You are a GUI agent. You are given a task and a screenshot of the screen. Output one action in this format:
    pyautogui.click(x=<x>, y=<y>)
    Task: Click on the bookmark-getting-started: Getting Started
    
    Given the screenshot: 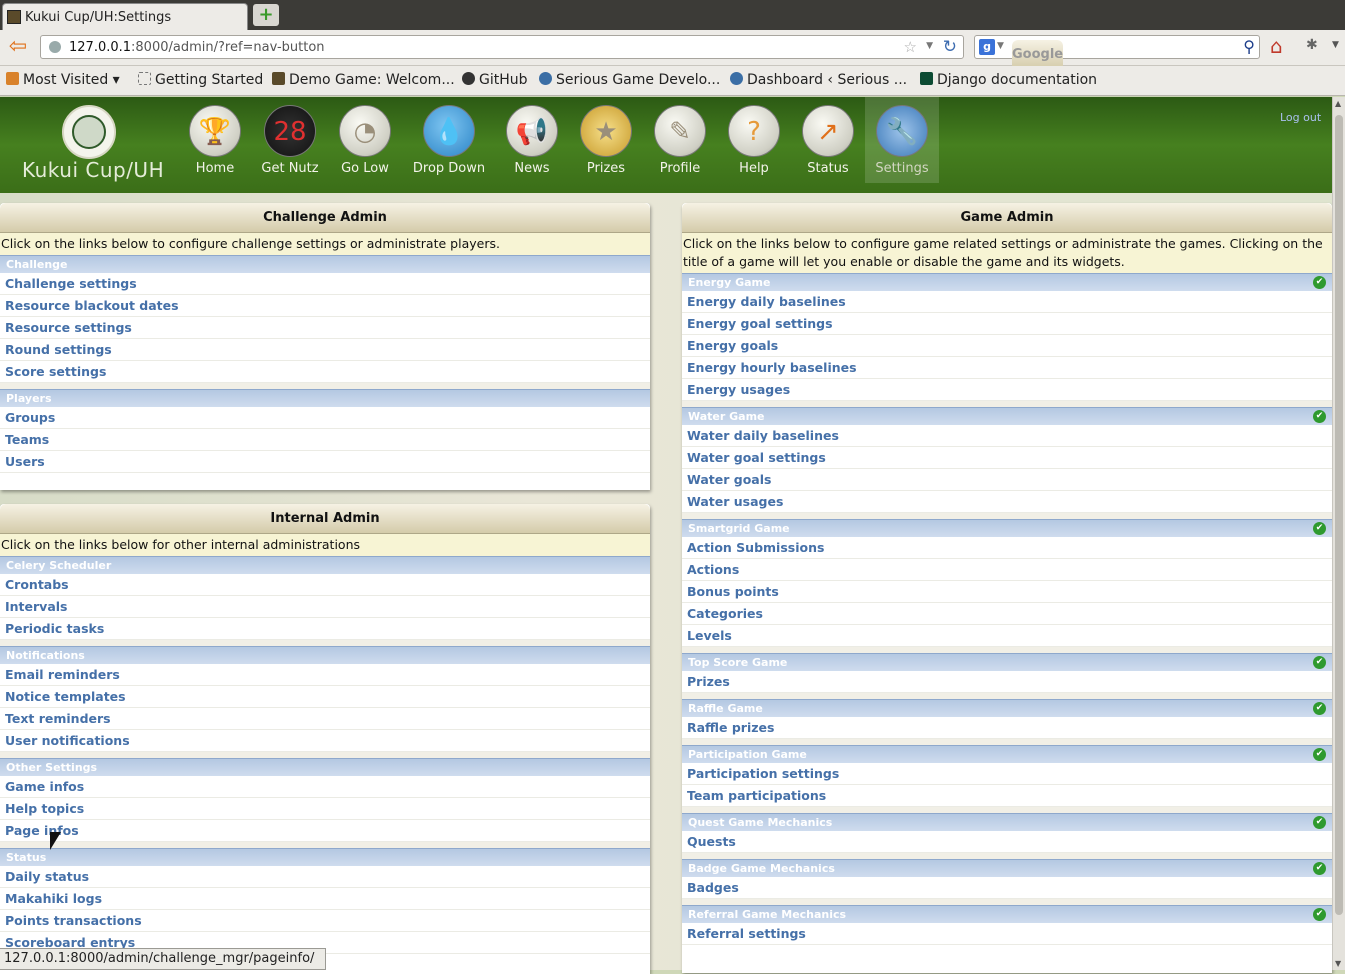 What is the action you would take?
    pyautogui.click(x=200, y=80)
    